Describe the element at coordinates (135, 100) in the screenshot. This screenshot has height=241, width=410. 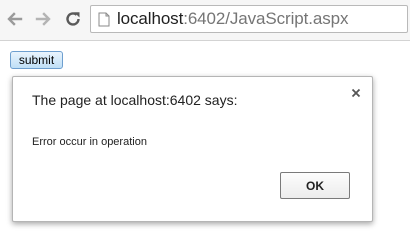
I see `dialog-title: The page at localhost:6402 says:` at that location.